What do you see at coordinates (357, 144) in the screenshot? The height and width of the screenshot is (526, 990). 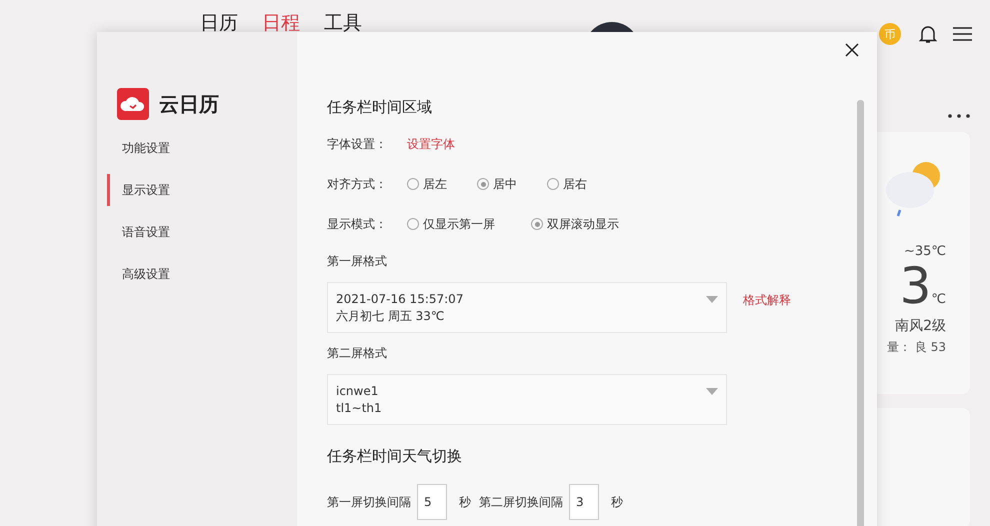 I see `field-label: 字体设置：` at bounding box center [357, 144].